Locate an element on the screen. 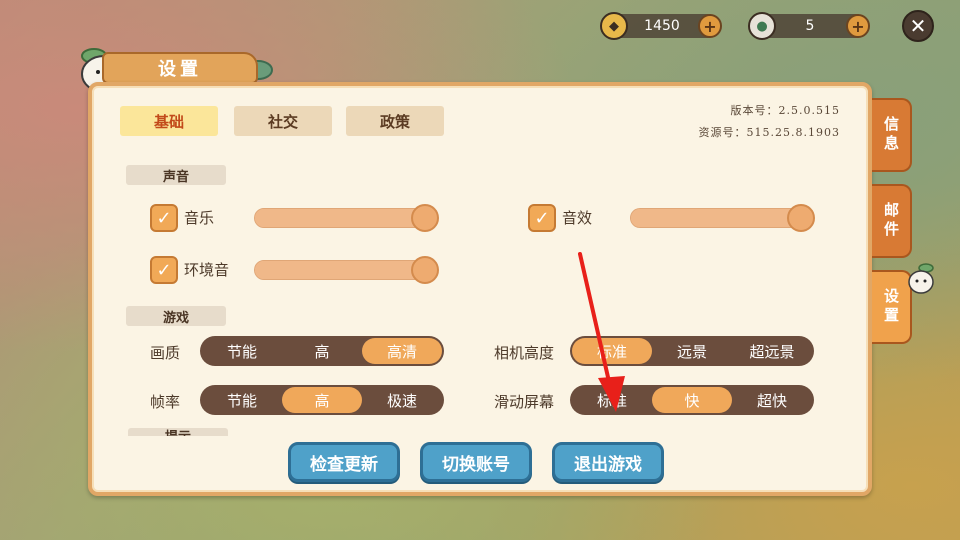 Image resolution: width=960 pixels, height=540 pixels. scroll-option-very-fast: 超快 is located at coordinates (772, 400).